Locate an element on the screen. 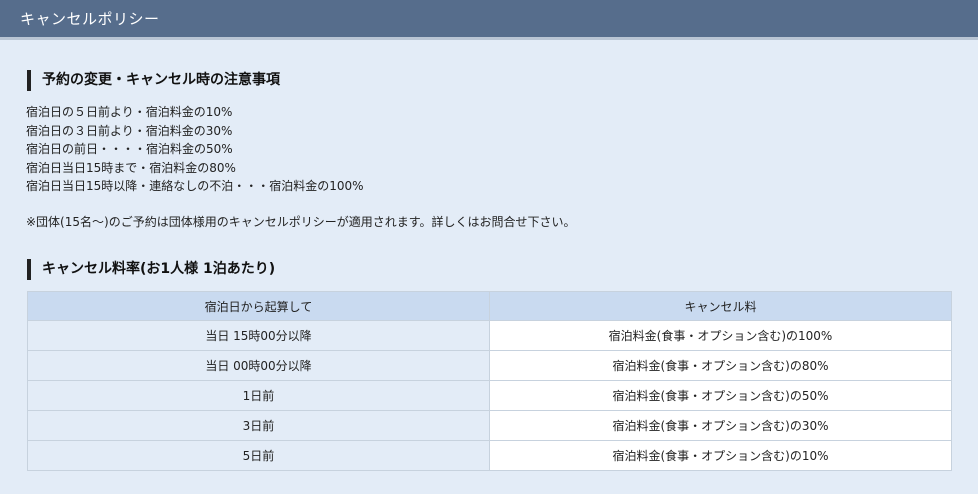  cell-fee: 宿泊料金(食事・オプション含む)の80% is located at coordinates (720, 365).